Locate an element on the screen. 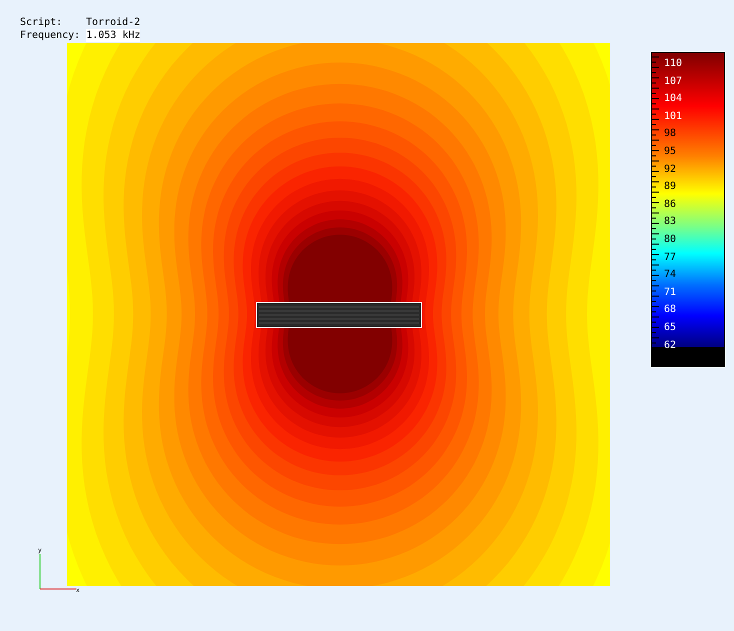 The image size is (734, 631). colorbar-label: 104 is located at coordinates (673, 99).